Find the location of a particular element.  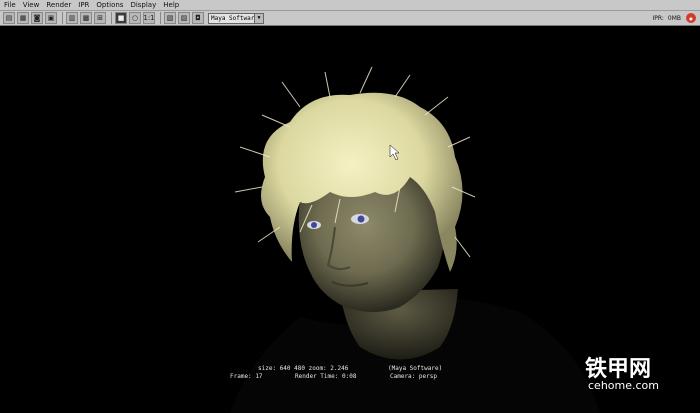

render-time-label: Render Time: is located at coordinates (317, 376).